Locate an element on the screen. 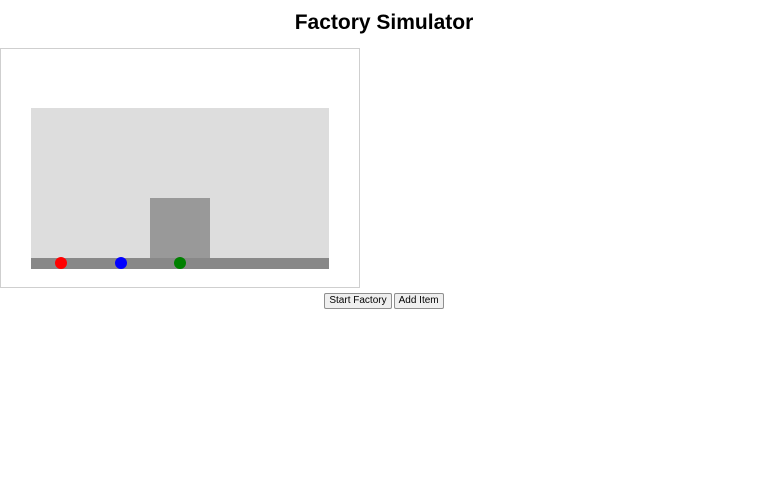  item-blue is located at coordinates (121, 263).